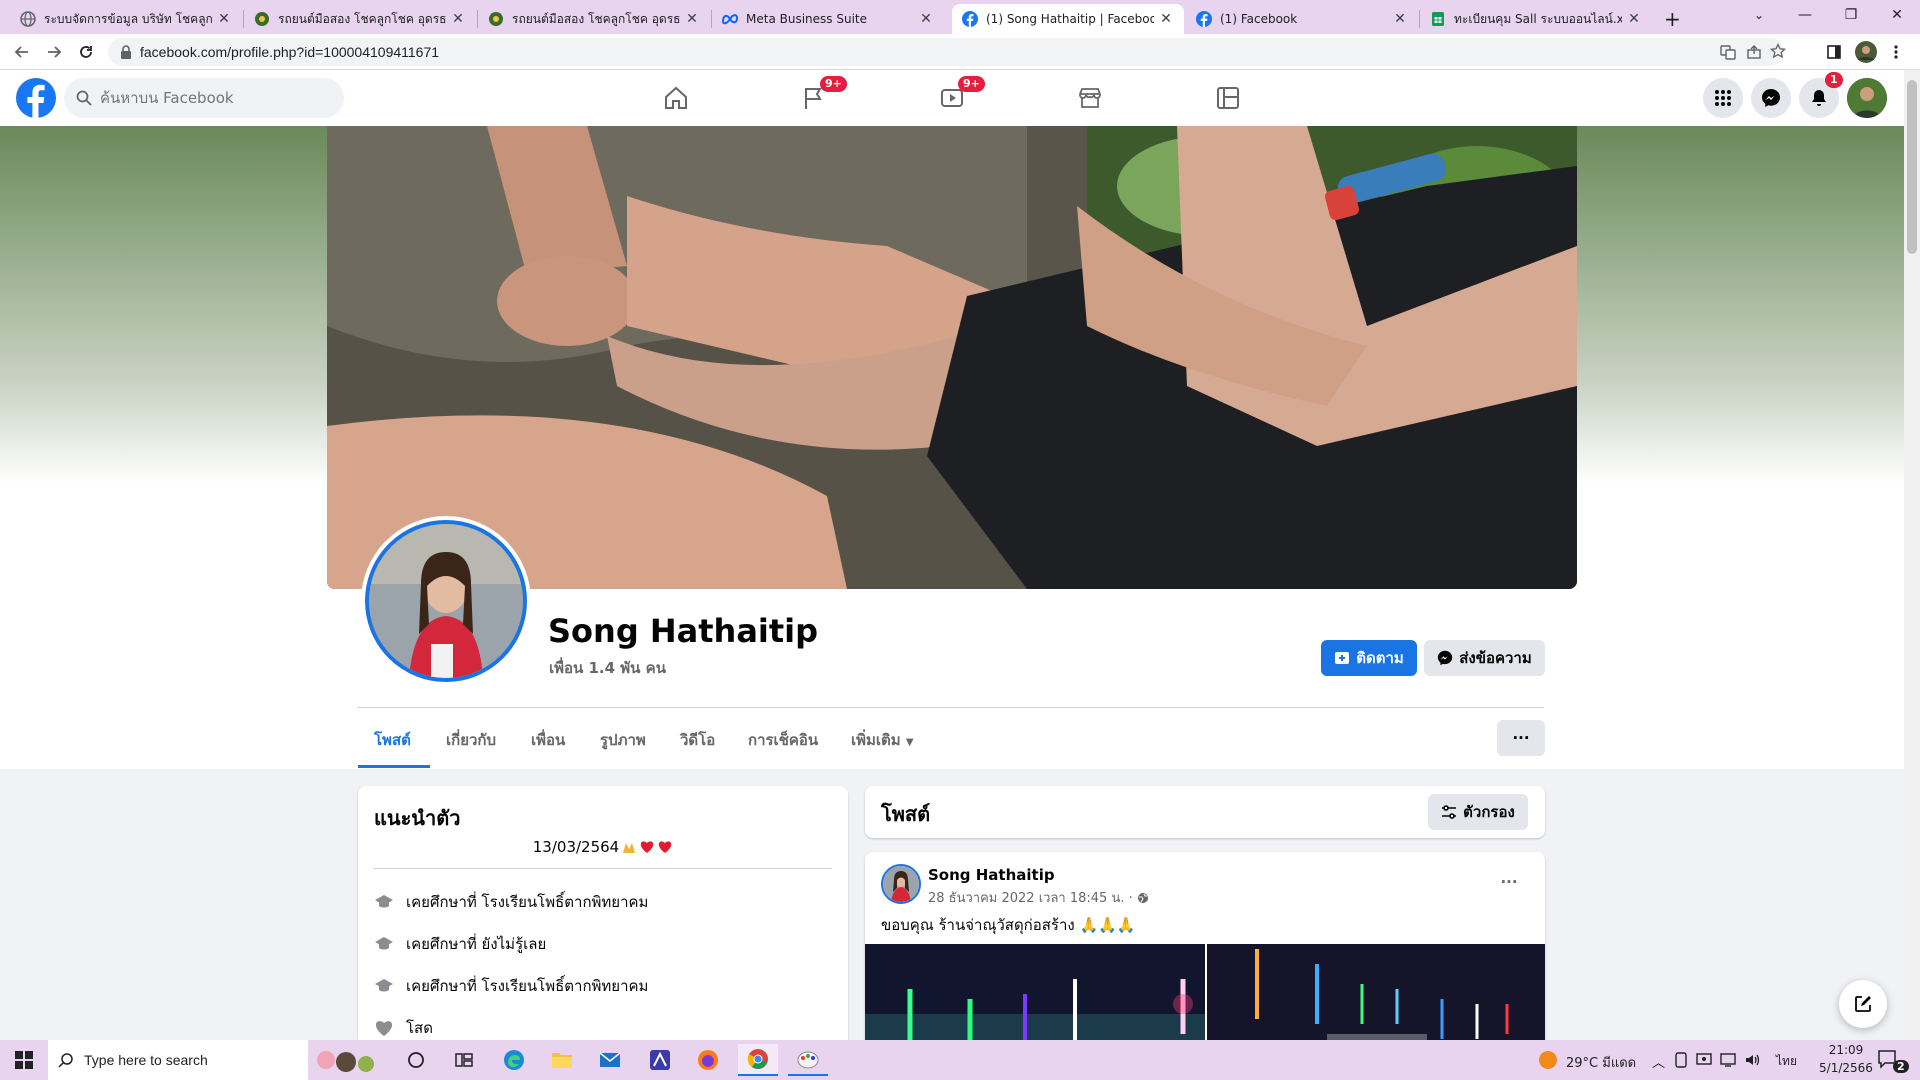  What do you see at coordinates (1805, 15) in the screenshot?
I see `minimize-button: —` at bounding box center [1805, 15].